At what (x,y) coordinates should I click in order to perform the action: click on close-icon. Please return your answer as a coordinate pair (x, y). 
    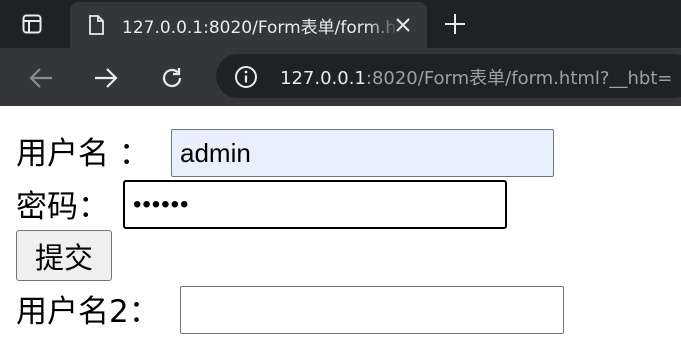
    Looking at the image, I should click on (403, 27).